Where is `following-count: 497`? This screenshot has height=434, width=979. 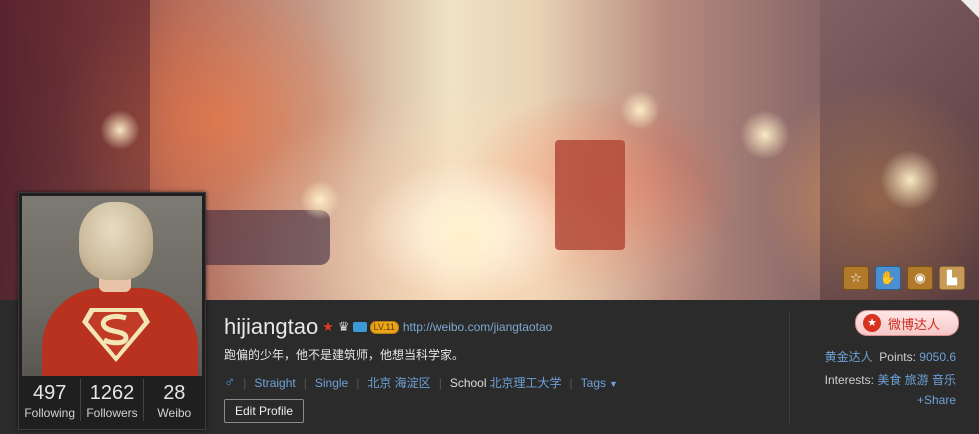 following-count: 497 is located at coordinates (49, 393).